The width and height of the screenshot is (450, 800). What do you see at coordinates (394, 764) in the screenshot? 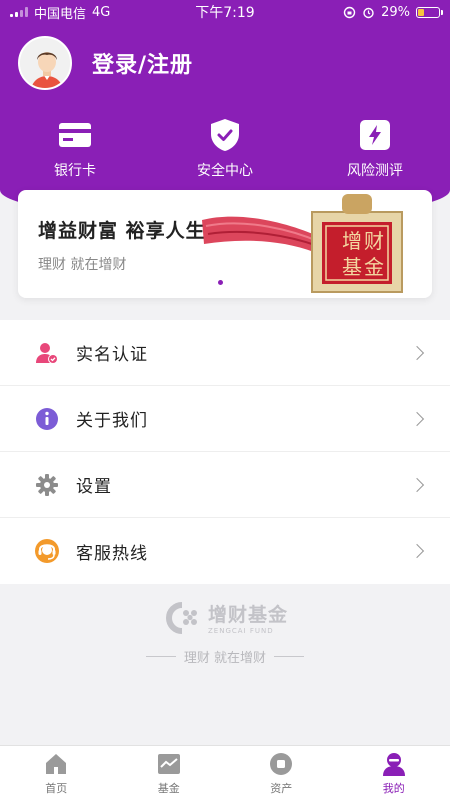
I see `profile-icon` at bounding box center [394, 764].